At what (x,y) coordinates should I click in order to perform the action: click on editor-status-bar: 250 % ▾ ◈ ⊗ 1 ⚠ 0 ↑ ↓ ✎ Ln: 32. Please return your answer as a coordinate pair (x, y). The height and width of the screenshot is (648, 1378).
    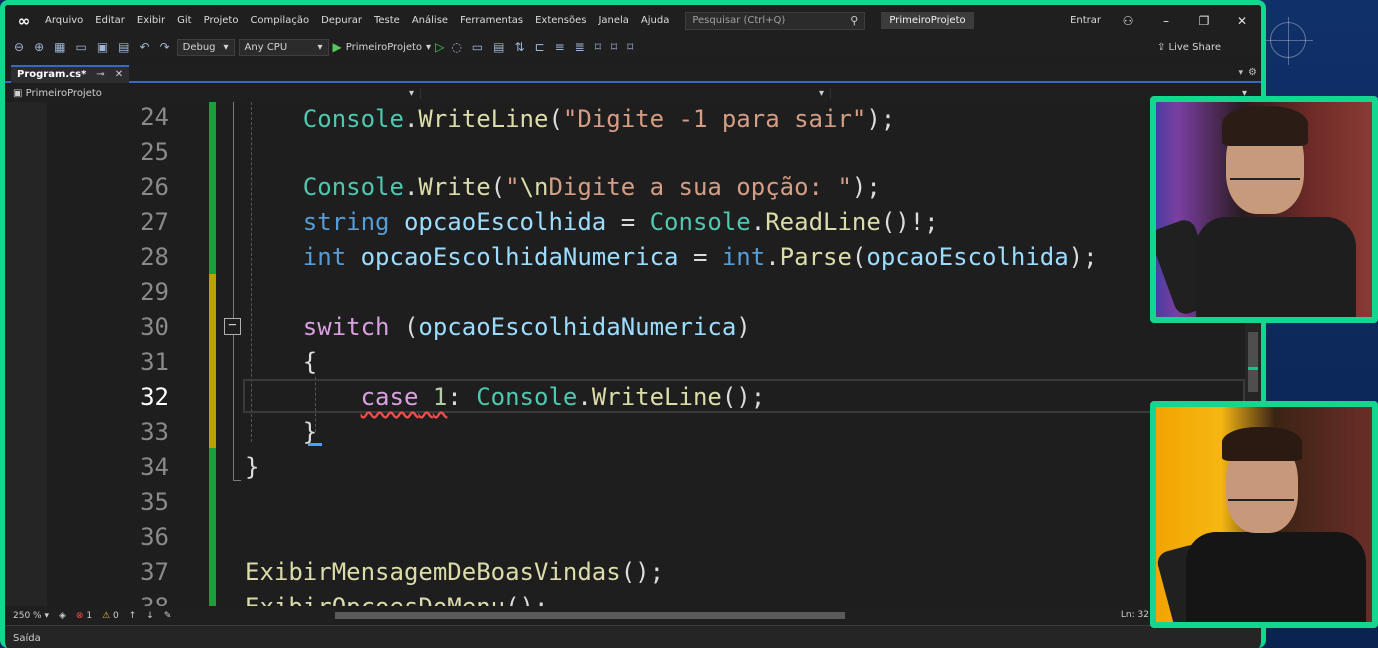
    Looking at the image, I should click on (633, 615).